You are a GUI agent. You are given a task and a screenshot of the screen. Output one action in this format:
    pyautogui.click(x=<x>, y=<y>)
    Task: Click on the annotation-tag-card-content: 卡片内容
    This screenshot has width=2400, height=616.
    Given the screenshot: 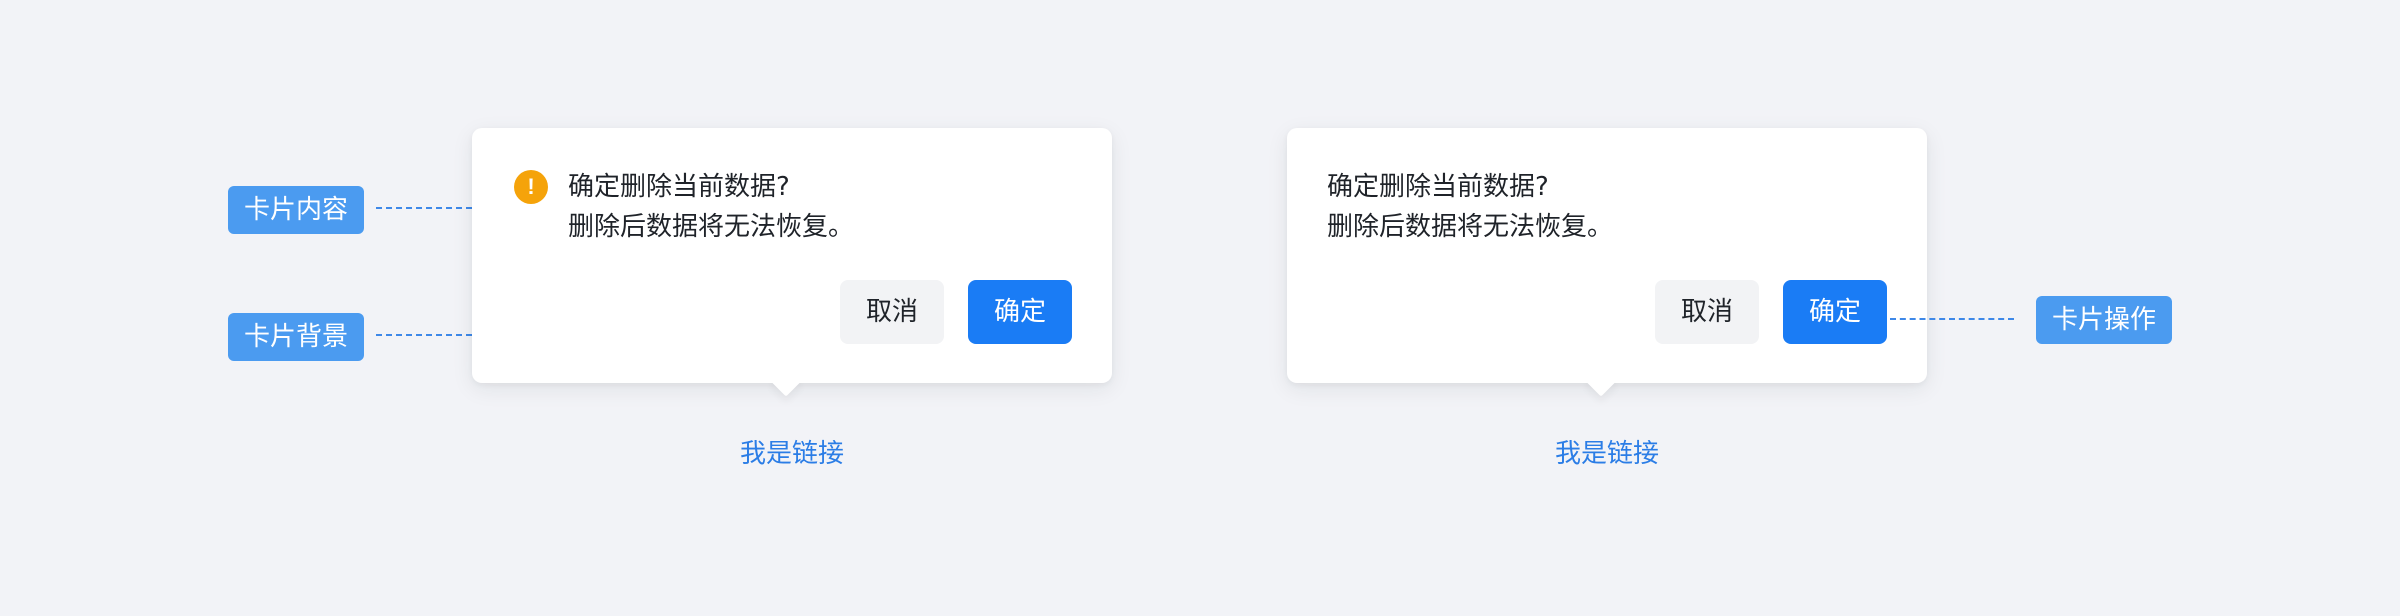 What is the action you would take?
    pyautogui.click(x=296, y=210)
    